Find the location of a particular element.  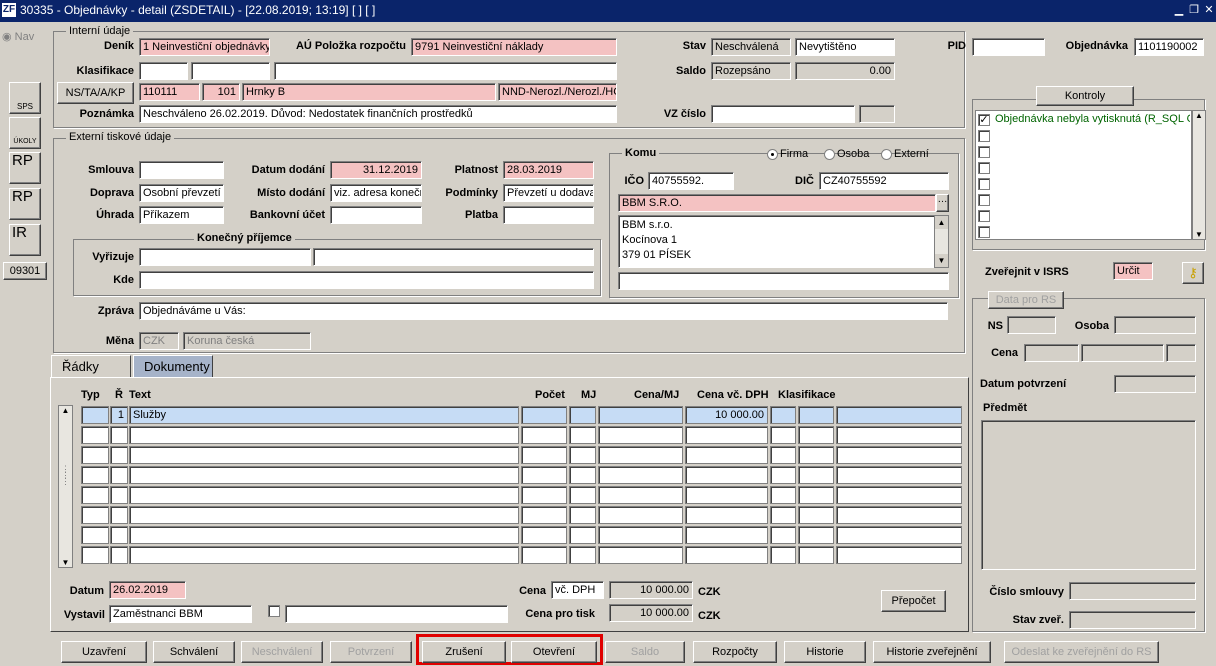

potvrzeni-button: Potvrzení is located at coordinates (371, 652).